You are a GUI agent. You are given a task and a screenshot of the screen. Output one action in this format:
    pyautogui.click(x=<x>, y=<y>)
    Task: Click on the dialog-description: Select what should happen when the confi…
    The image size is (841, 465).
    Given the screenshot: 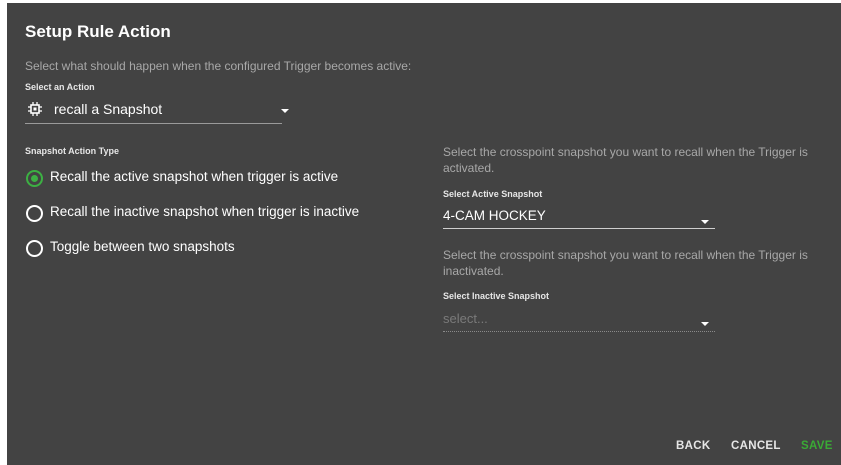 What is the action you would take?
    pyautogui.click(x=218, y=66)
    